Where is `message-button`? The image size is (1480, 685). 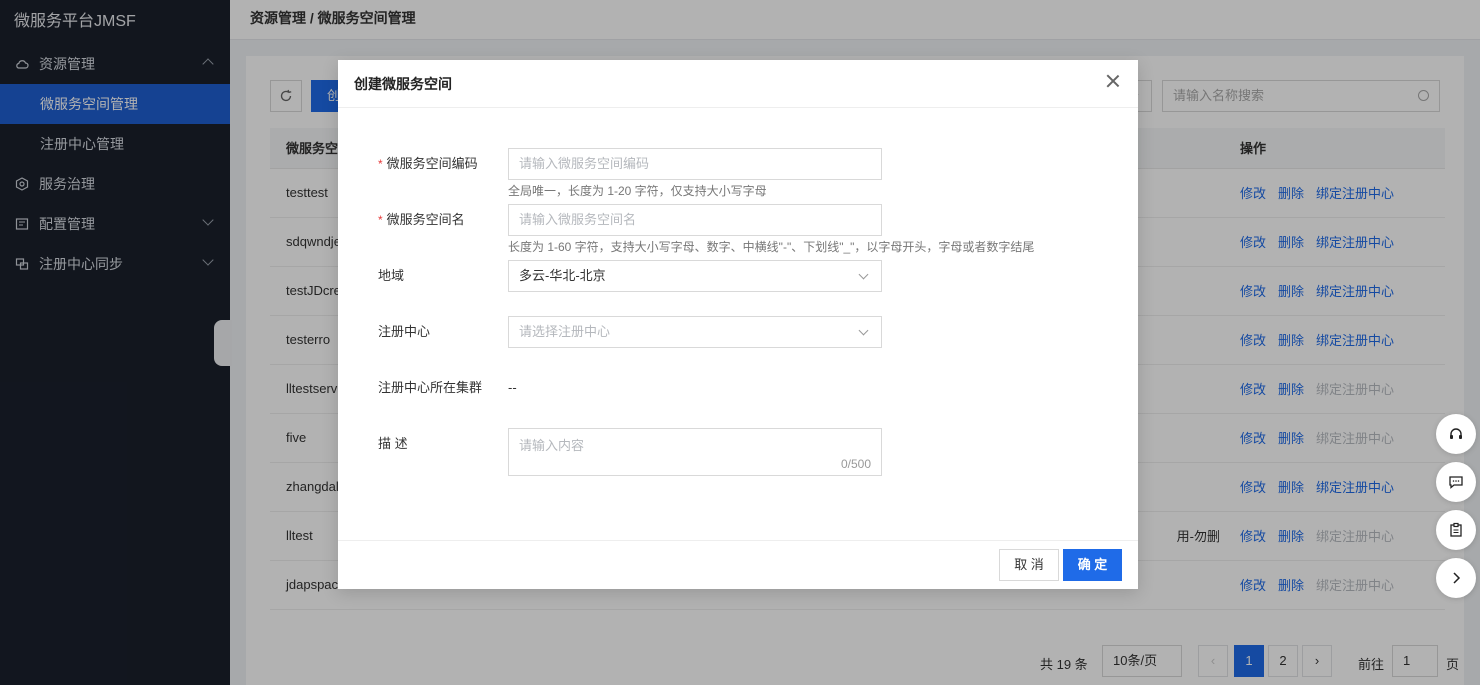 message-button is located at coordinates (1456, 482).